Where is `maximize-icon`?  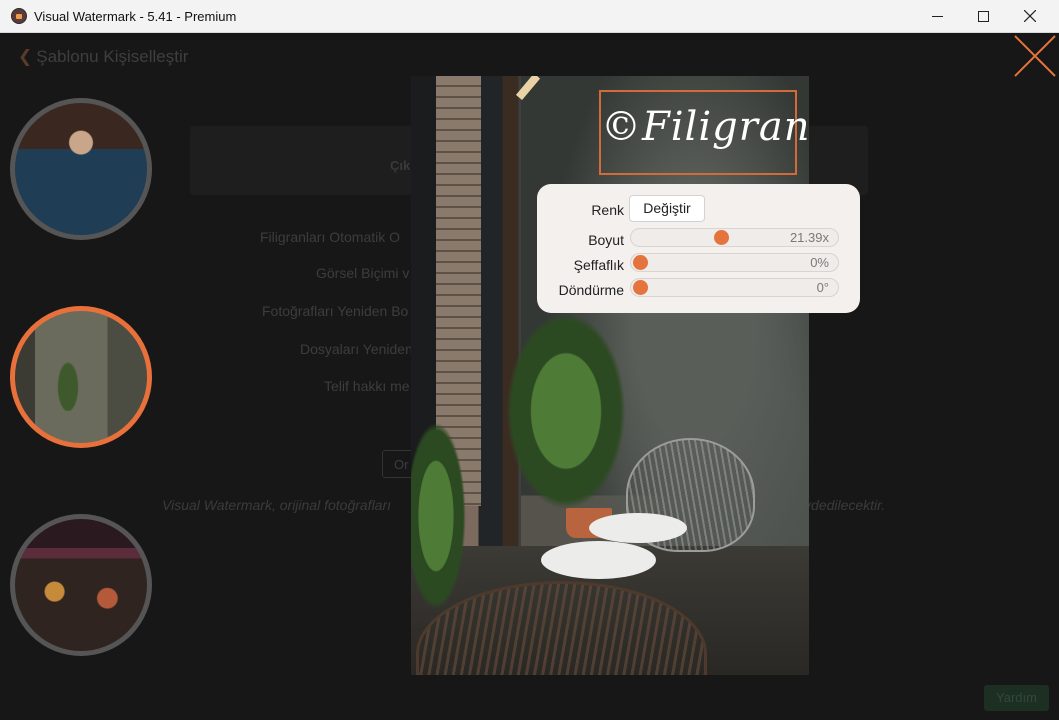
maximize-icon is located at coordinates (983, 16).